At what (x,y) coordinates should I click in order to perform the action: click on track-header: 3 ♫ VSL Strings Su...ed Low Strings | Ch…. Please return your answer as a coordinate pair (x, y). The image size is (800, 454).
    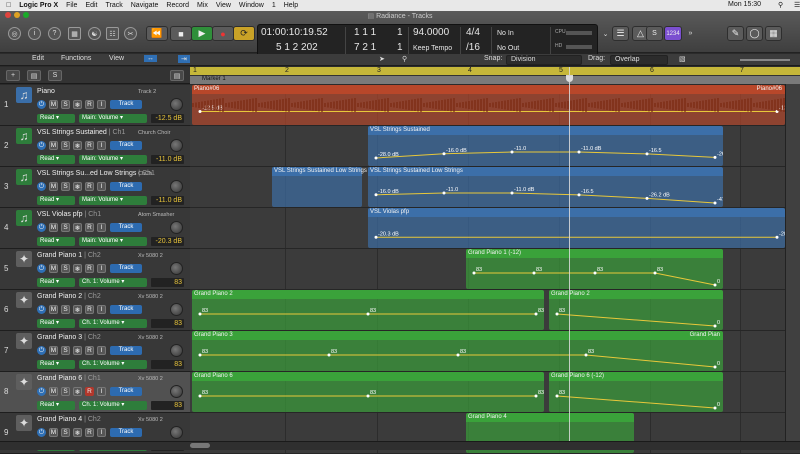
    Looking at the image, I should click on (95, 187).